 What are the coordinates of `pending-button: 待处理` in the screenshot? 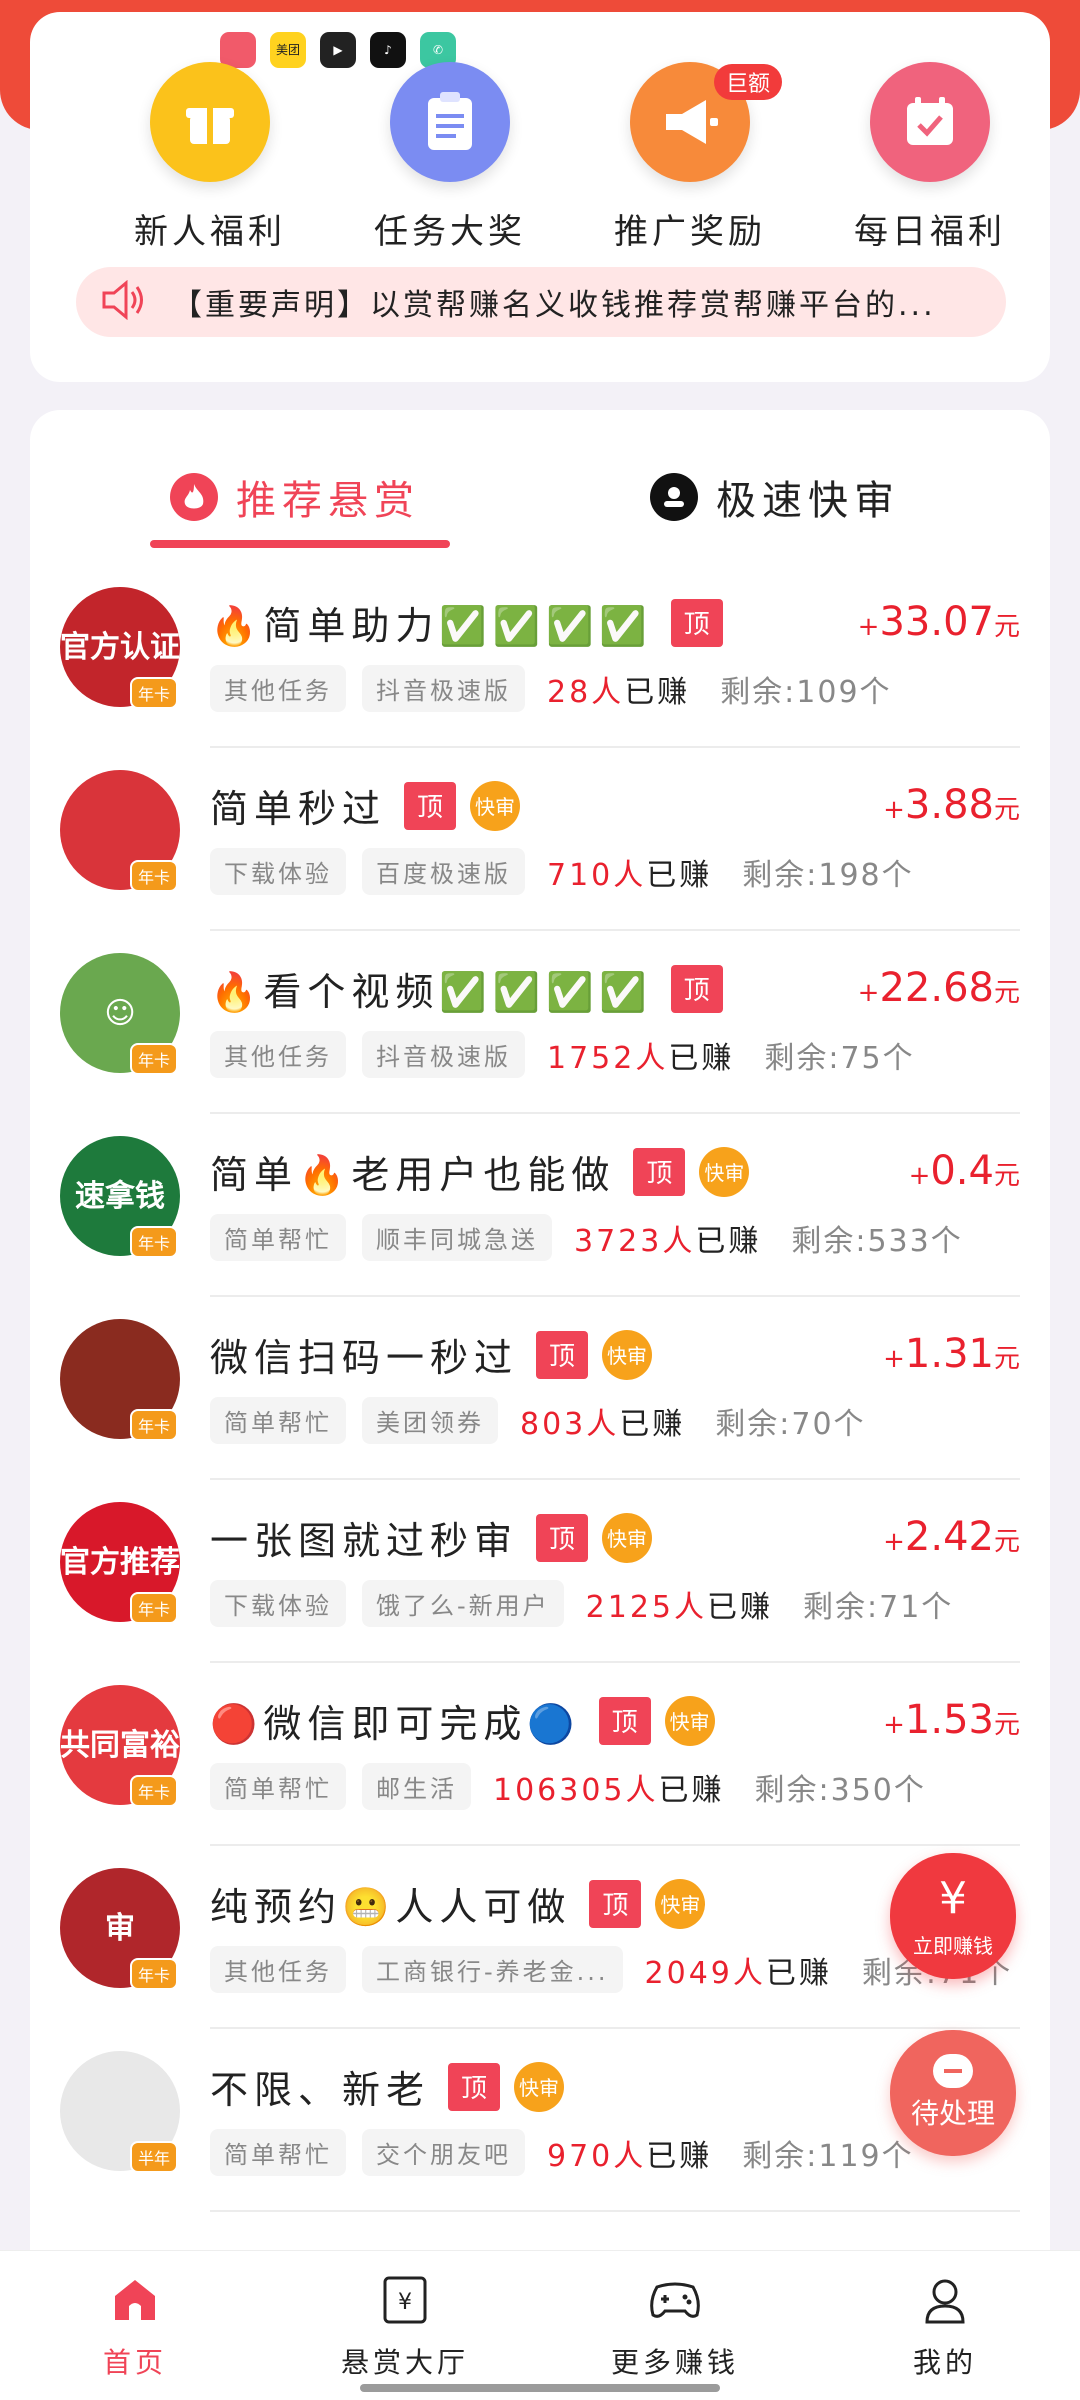 It's located at (953, 2093).